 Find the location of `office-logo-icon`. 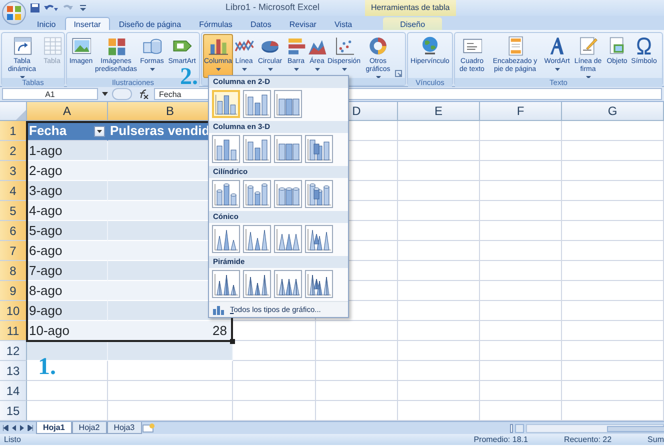

office-logo-icon is located at coordinates (14, 13).